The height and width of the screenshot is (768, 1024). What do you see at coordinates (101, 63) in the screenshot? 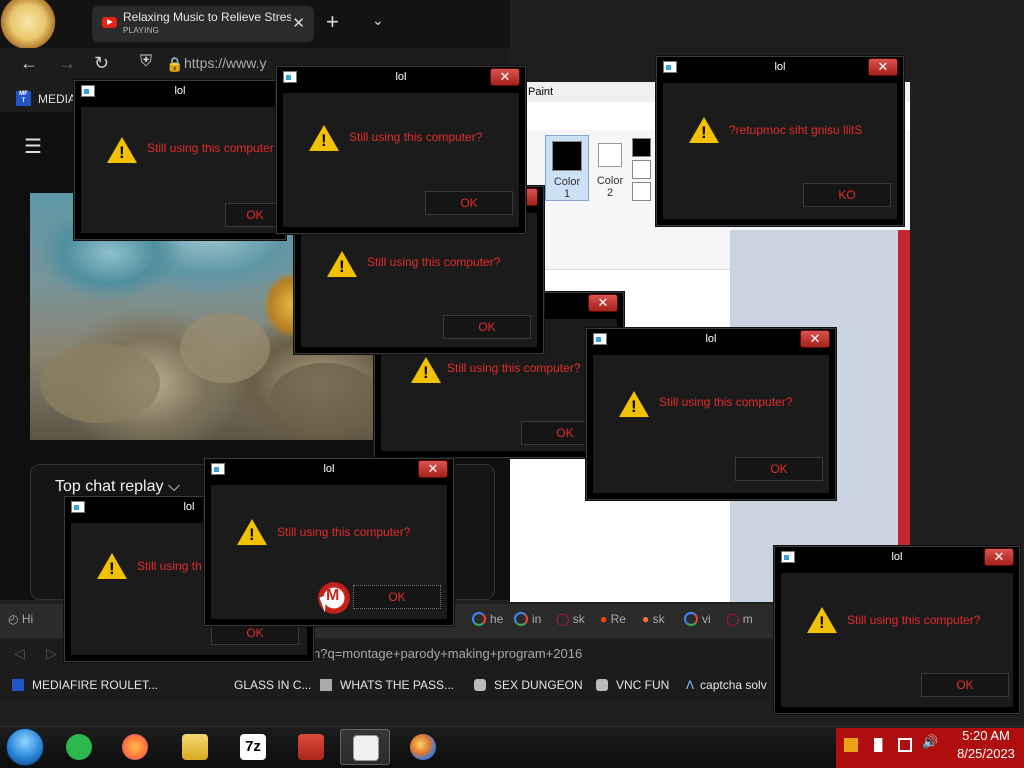
I see `reload-icon: ↻` at bounding box center [101, 63].